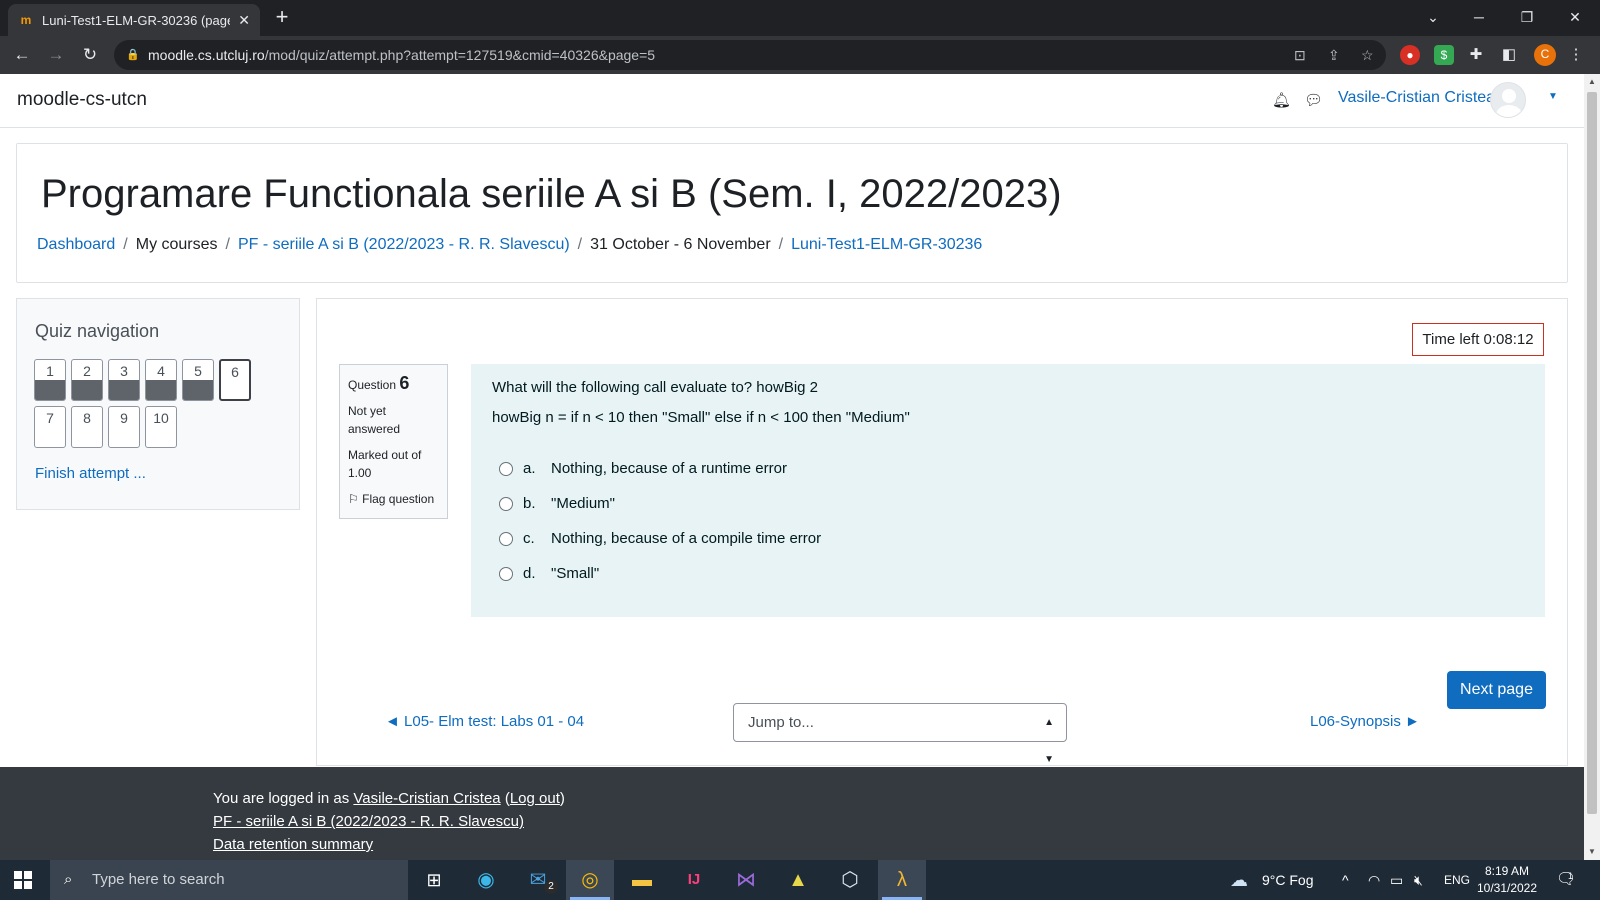 The image size is (1600, 900). I want to click on task-view-icon: ⊞, so click(434, 880).